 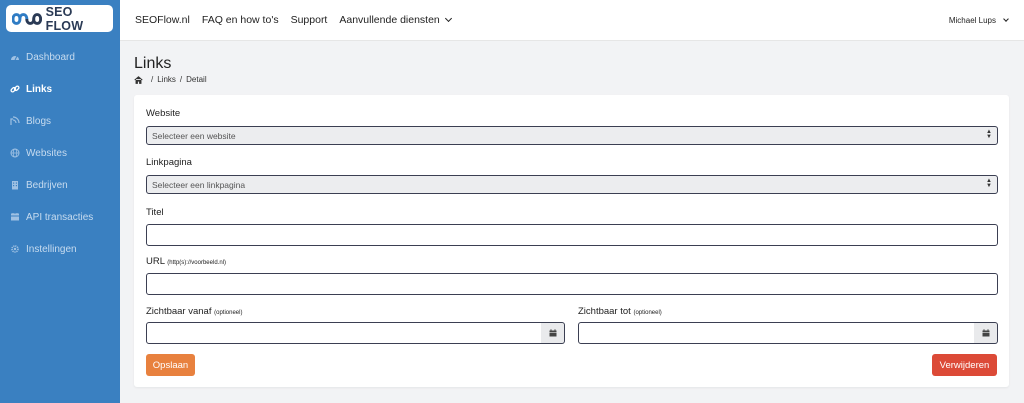 I want to click on user-menu: Michael Lups, so click(x=978, y=20).